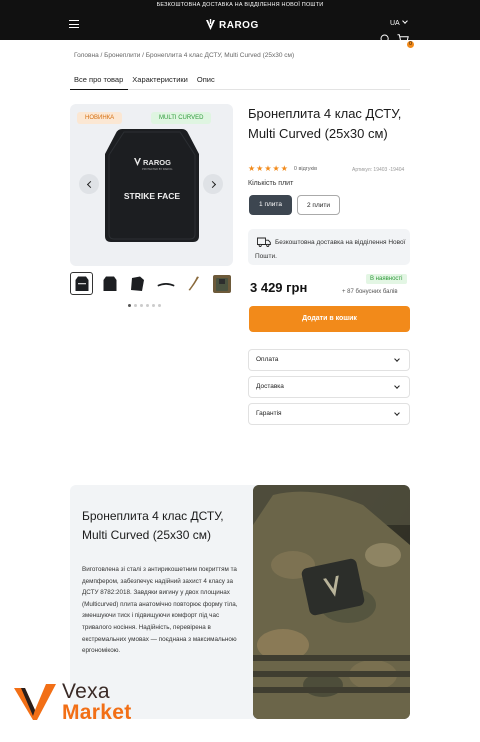 Image resolution: width=480 pixels, height=742 pixels. I want to click on accordion-payment: Оплата, so click(329, 360).